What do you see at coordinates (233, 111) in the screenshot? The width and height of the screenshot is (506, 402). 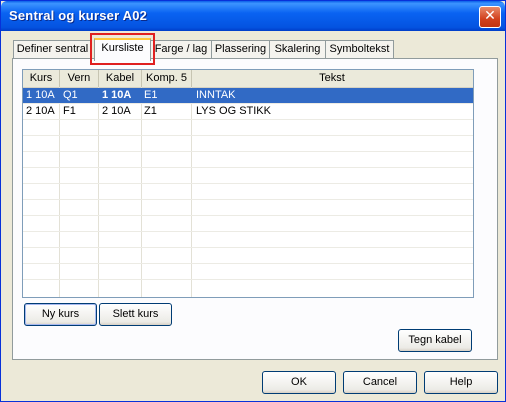 I see `cell-tekst: LYS OG STIKK` at bounding box center [233, 111].